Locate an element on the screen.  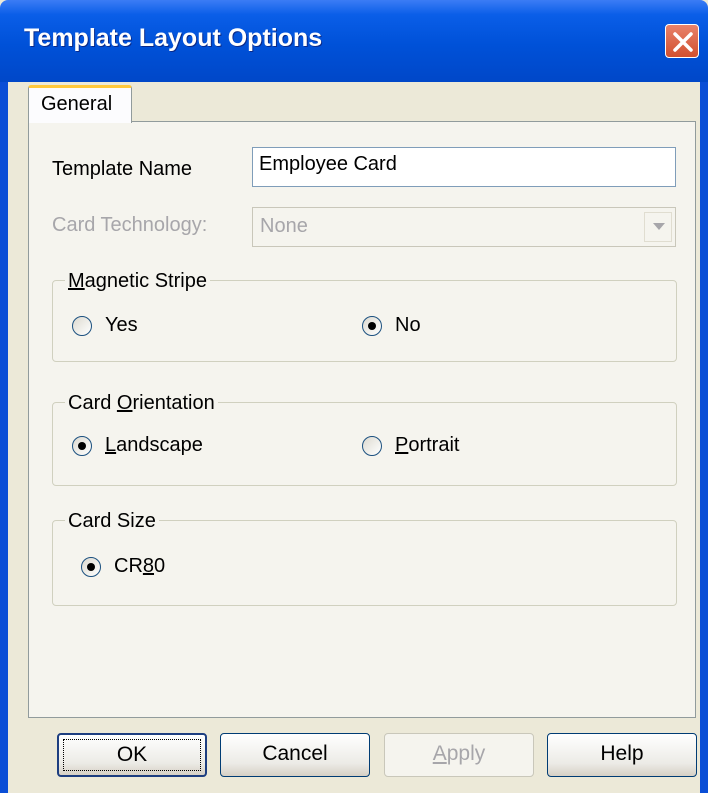
window-frame-left is located at coordinates (4, 437).